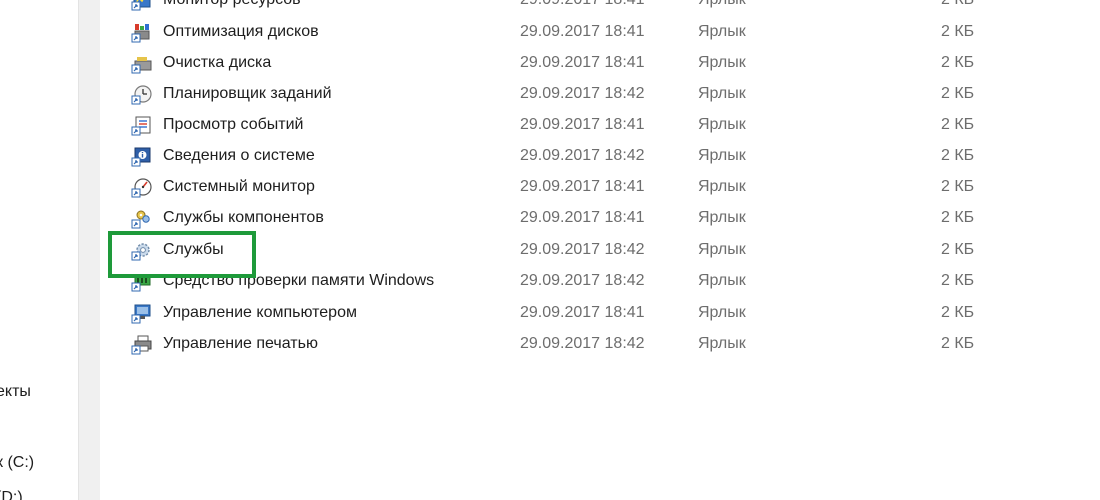 The width and height of the screenshot is (1100, 500). Describe the element at coordinates (142, 64) in the screenshot. I see `disk-cleanup-icon` at that location.